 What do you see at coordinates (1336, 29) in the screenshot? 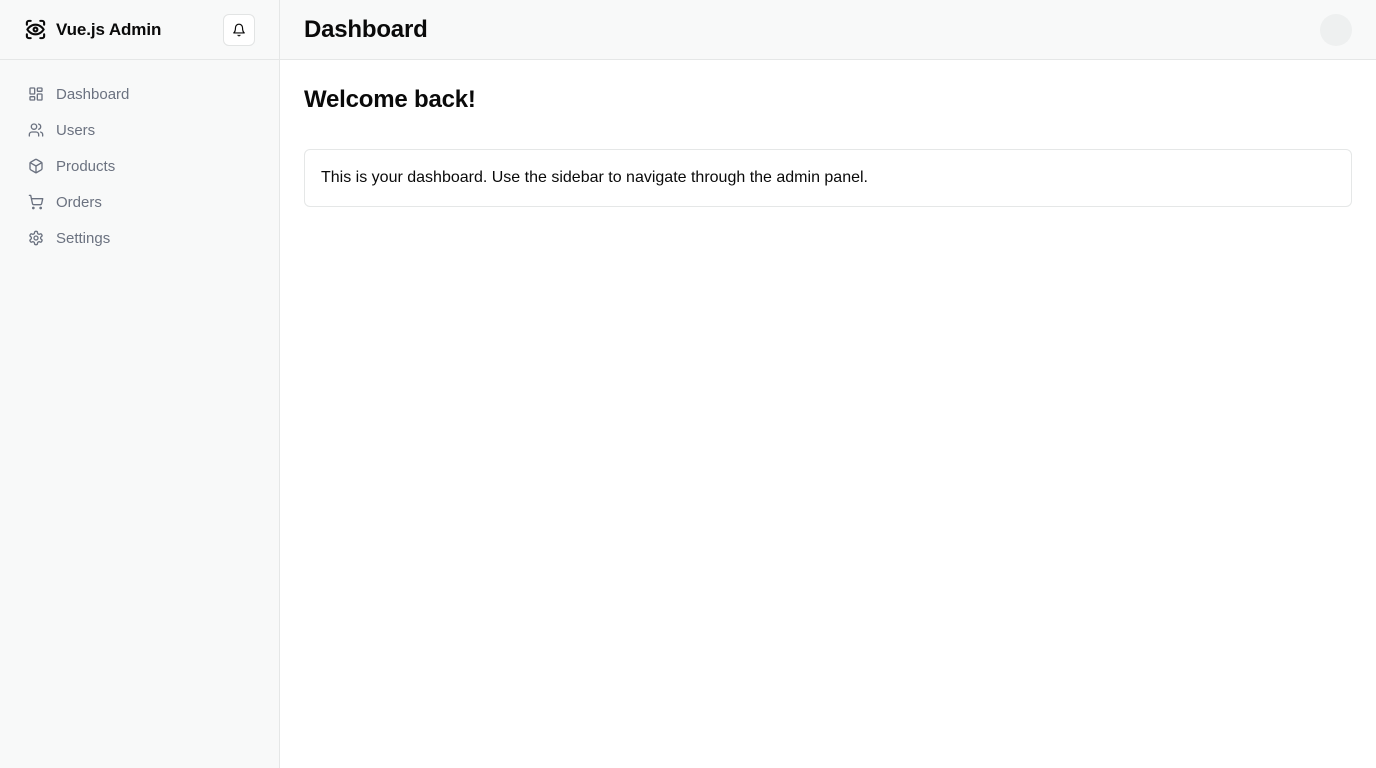
I see `avatar` at bounding box center [1336, 29].